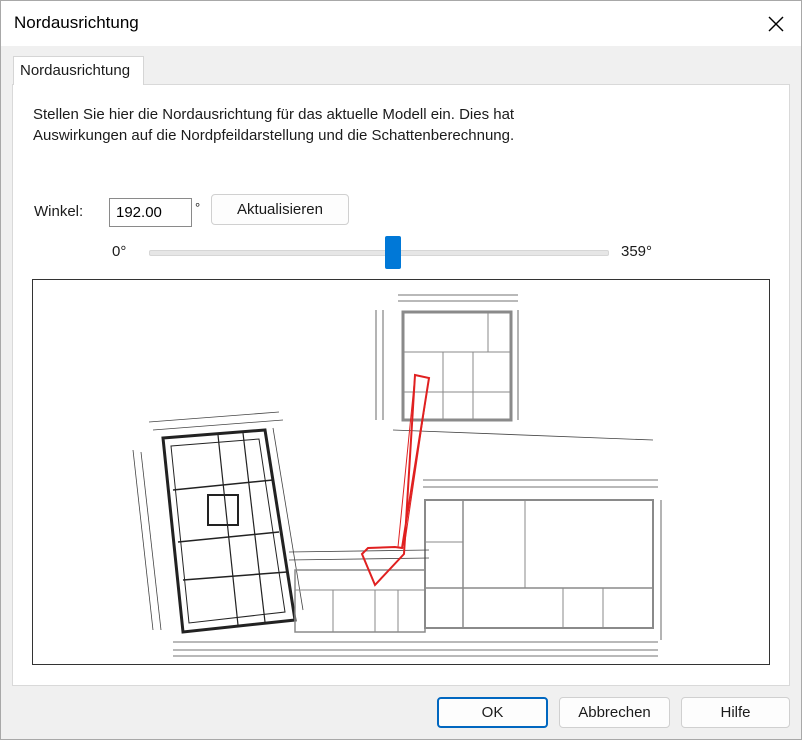 This screenshot has height=740, width=802. I want to click on angle-input, so click(150, 212).